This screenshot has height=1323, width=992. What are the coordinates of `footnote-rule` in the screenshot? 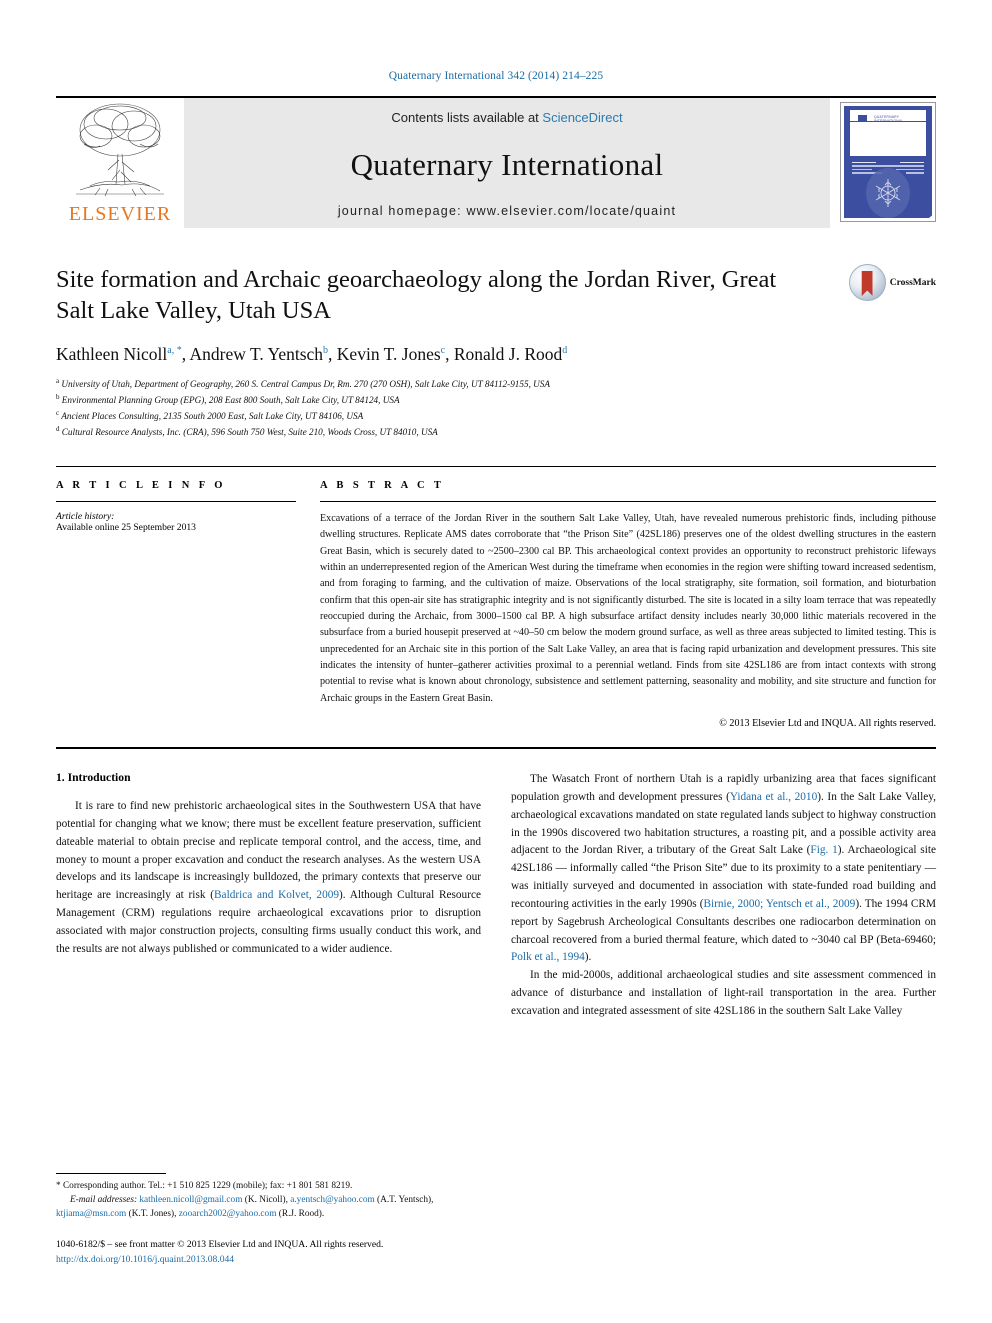 It's located at (111, 1174).